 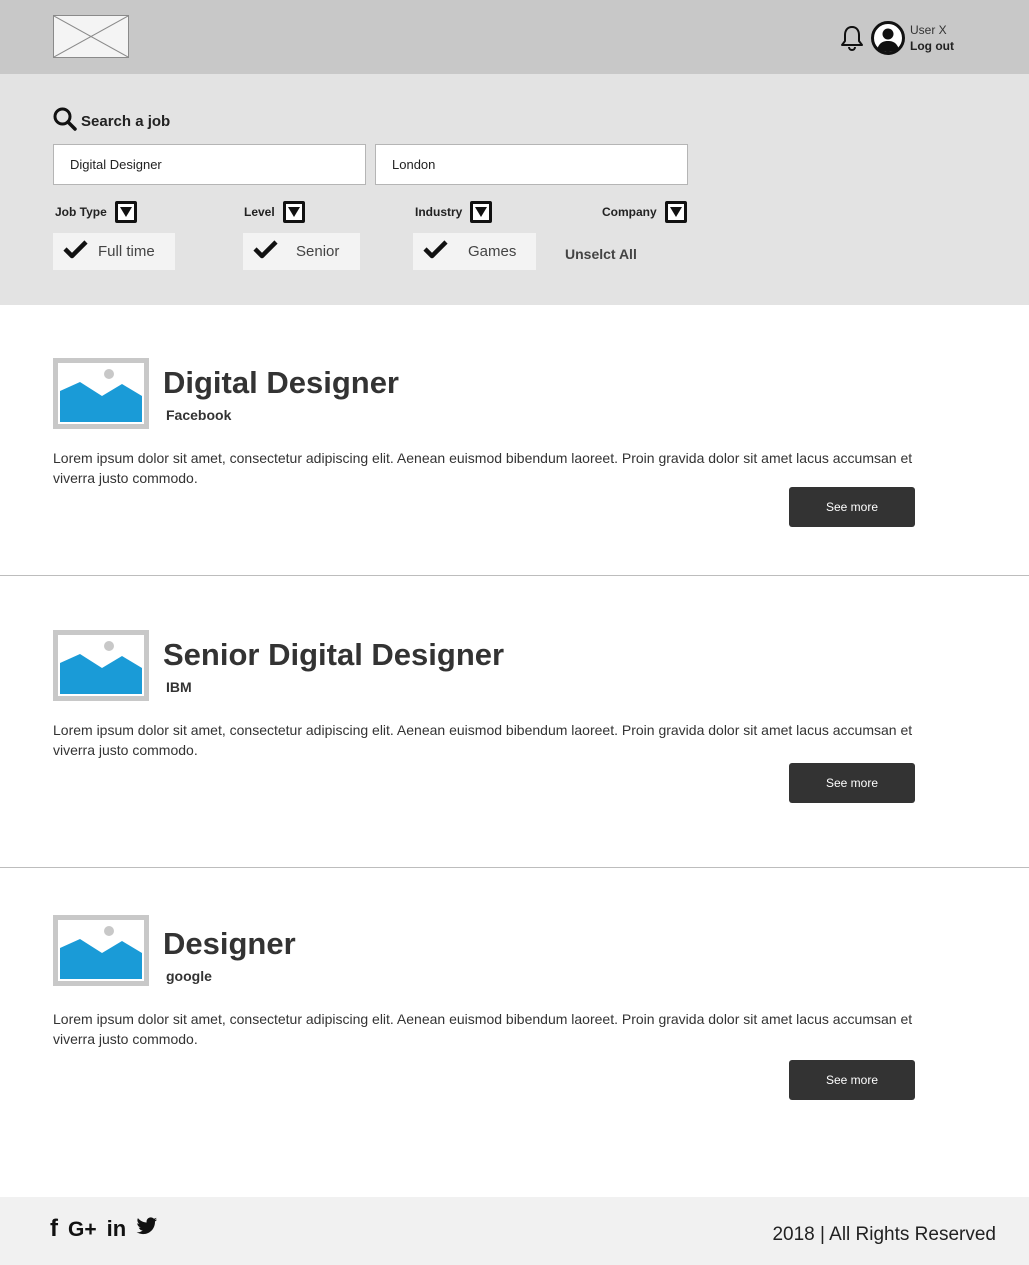 What do you see at coordinates (629, 212) in the screenshot?
I see `filter-label: Company` at bounding box center [629, 212].